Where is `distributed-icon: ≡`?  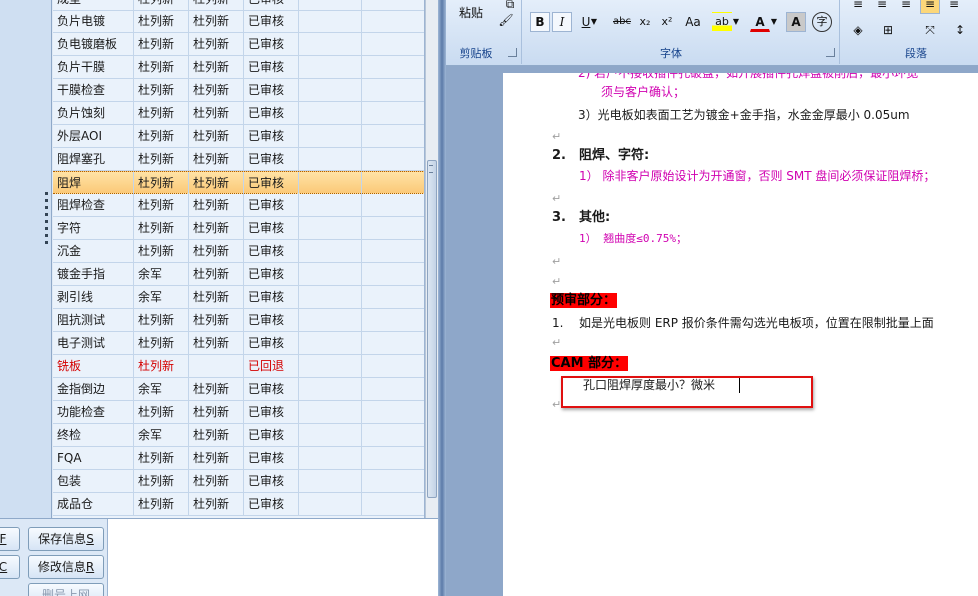 distributed-icon: ≡ is located at coordinates (954, 7).